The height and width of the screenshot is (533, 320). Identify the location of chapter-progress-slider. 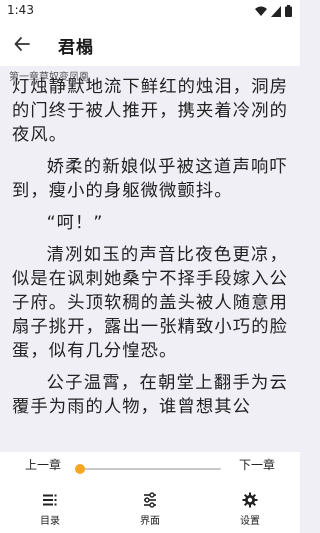
(148, 469).